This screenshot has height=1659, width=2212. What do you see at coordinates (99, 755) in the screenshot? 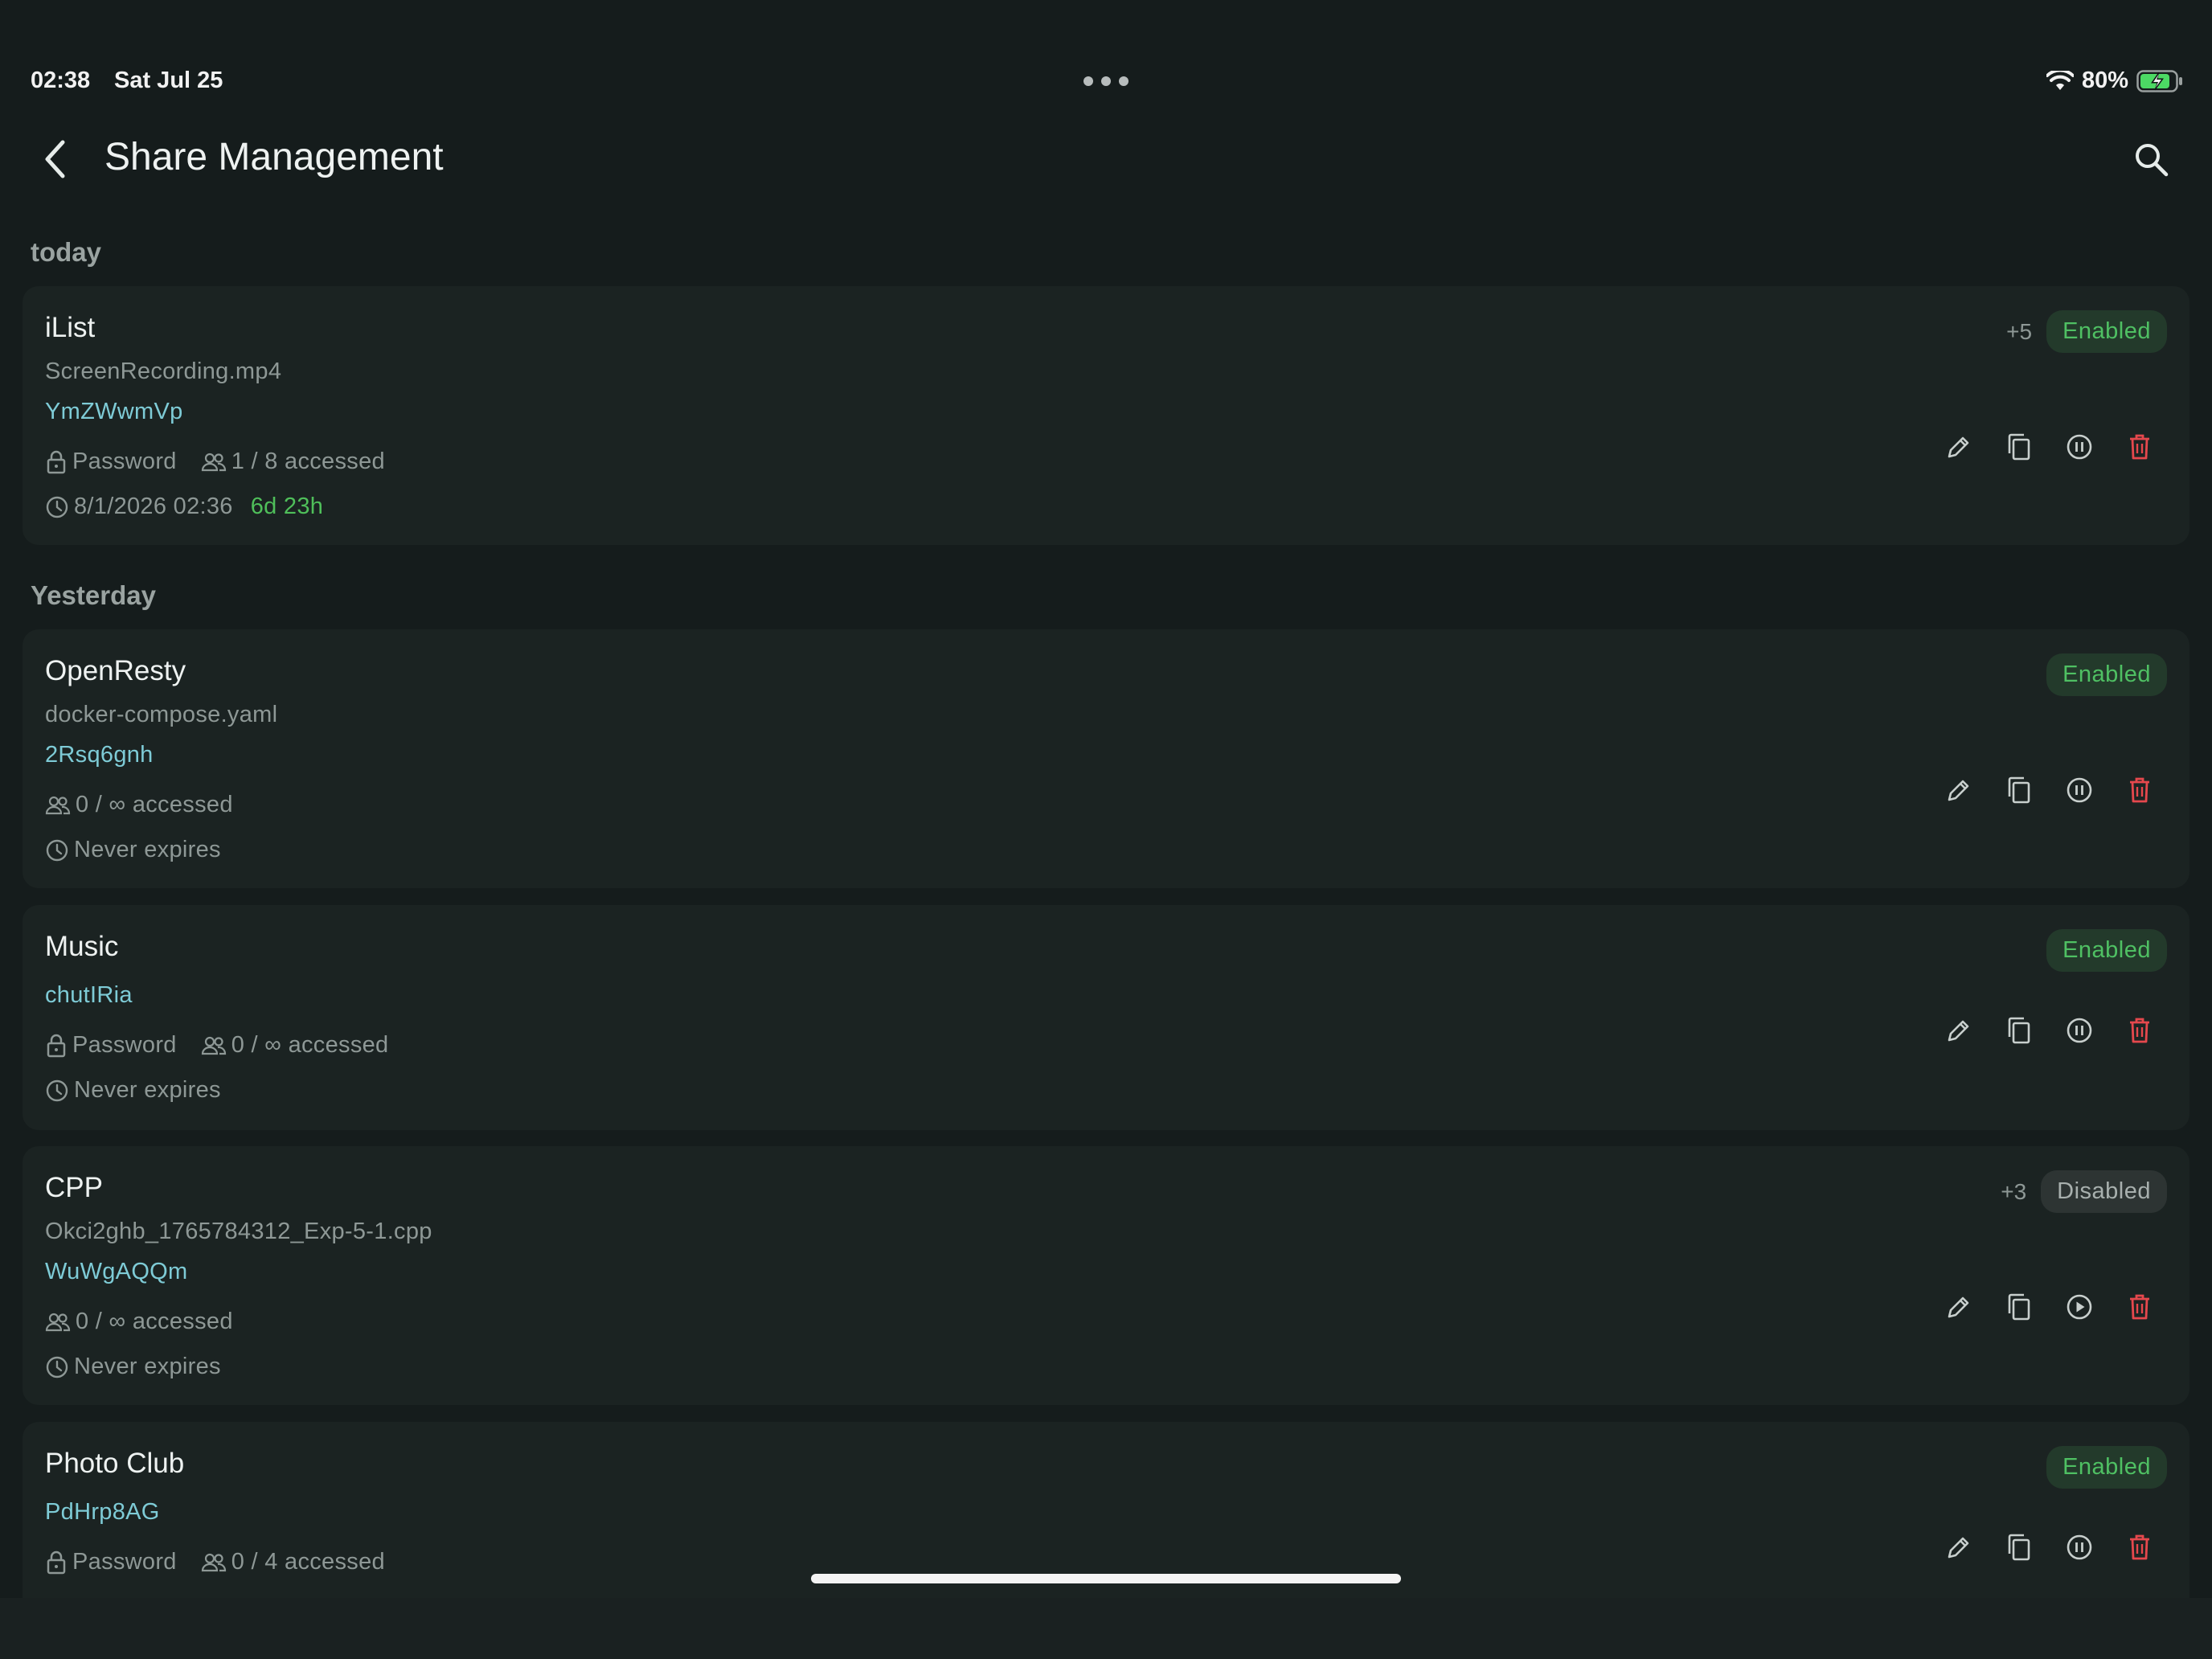
I see `share-code: 2Rsq6gnh` at bounding box center [99, 755].